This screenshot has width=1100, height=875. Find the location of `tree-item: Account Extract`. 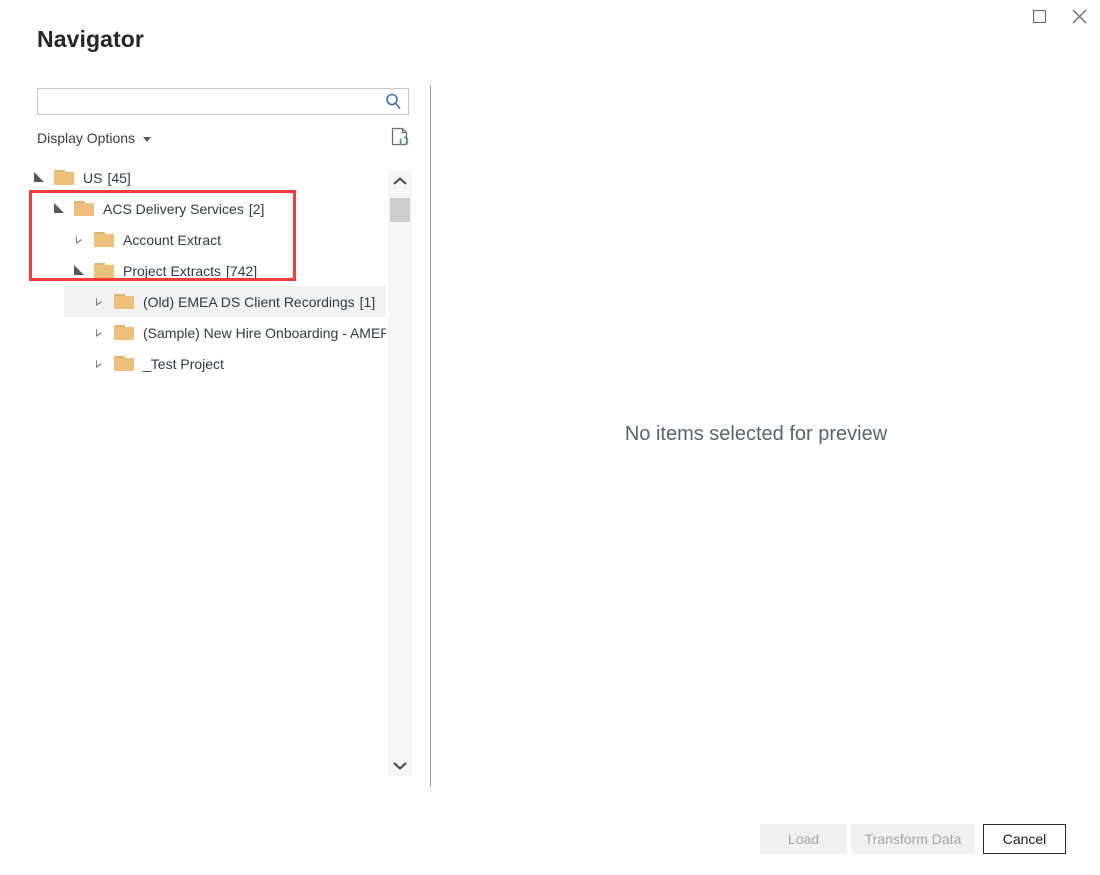

tree-item: Account Extract is located at coordinates (208, 239).